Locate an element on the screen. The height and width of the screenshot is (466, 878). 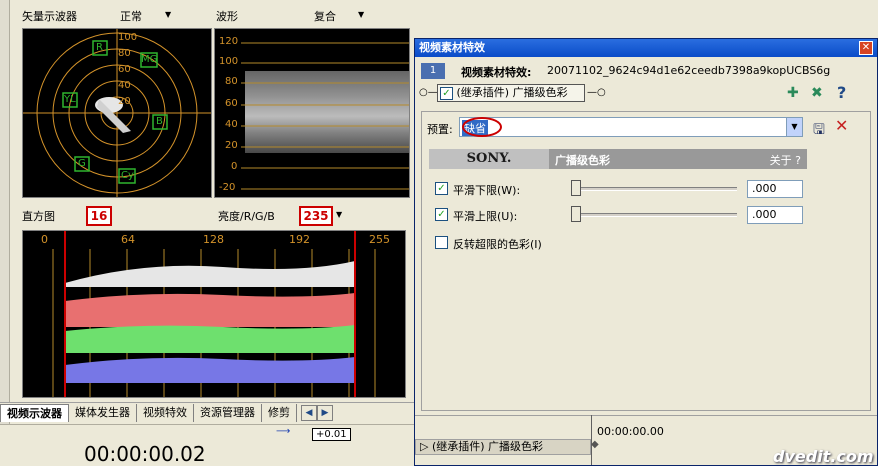
chain-end-icon: —○ is located at coordinates (596, 92).